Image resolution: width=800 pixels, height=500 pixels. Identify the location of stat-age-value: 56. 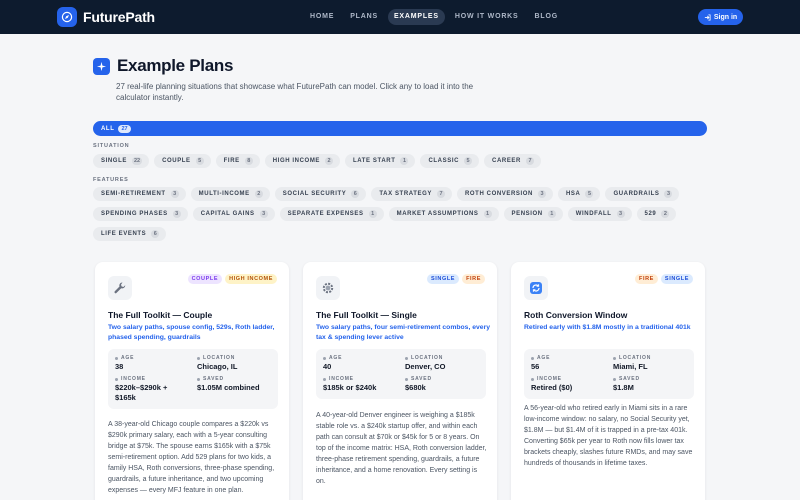
(535, 366).